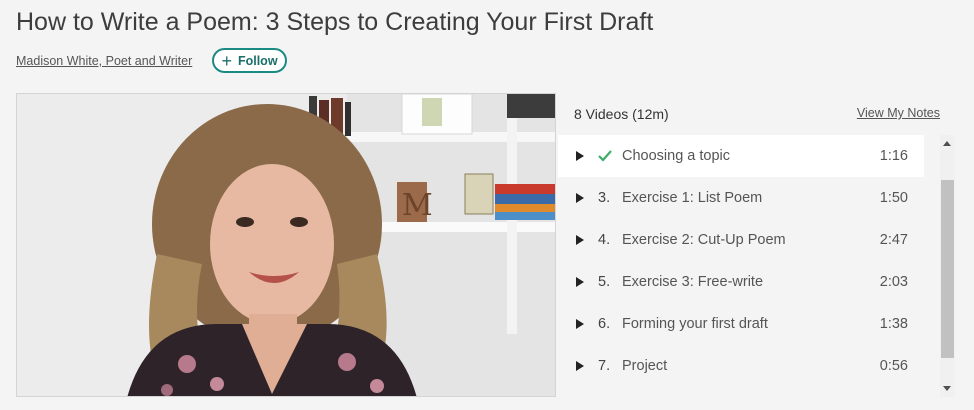 The image size is (974, 410). I want to click on lesson-item-exercise-3: 5. Exercise 3: Free-write 2:03, so click(741, 282).